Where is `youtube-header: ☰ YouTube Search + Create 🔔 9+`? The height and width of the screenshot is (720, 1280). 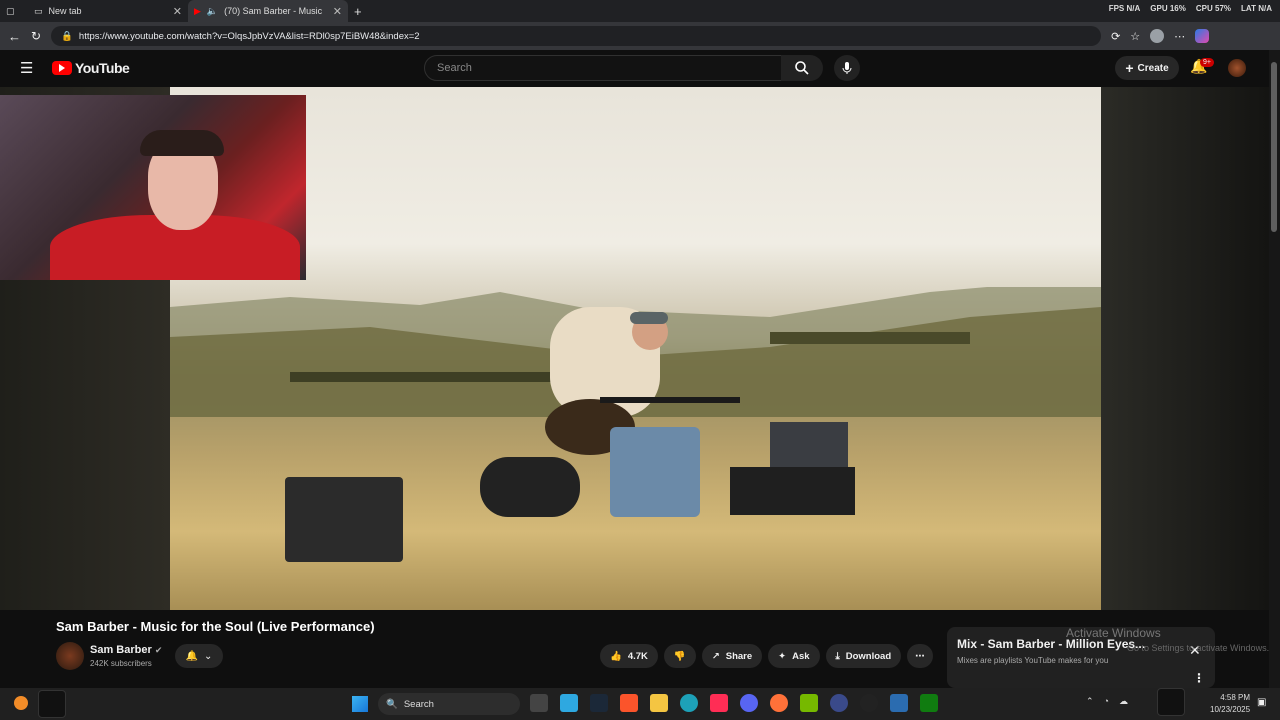 youtube-header: ☰ YouTube Search + Create 🔔 9+ is located at coordinates (640, 68).